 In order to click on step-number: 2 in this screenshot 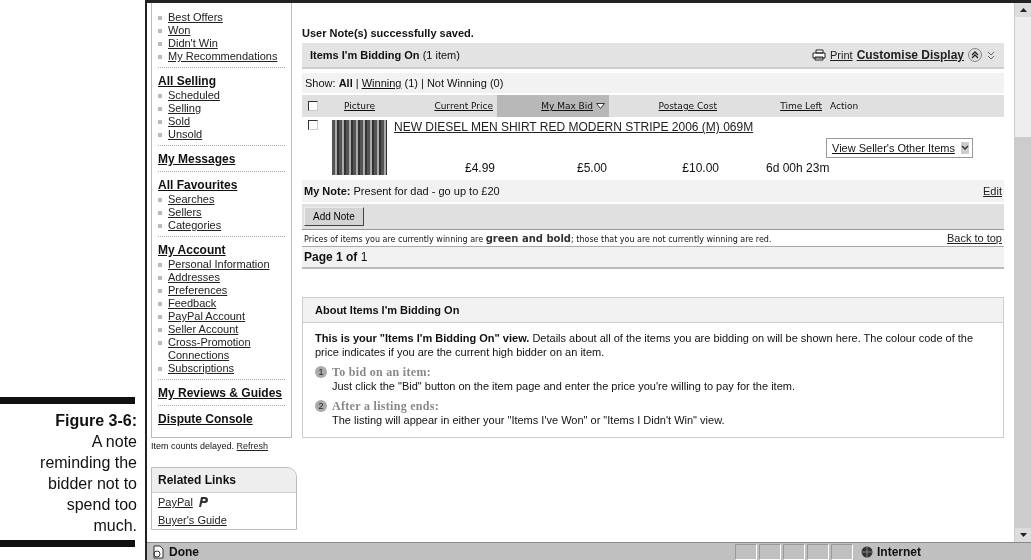, I will do `click(321, 406)`.